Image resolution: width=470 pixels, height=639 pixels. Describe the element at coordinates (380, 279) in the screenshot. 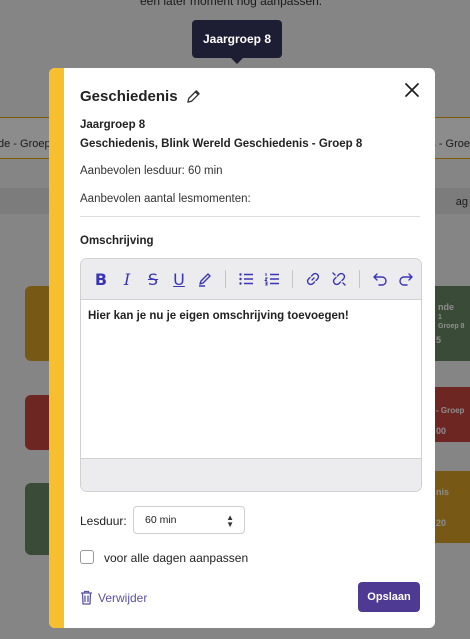

I see `undo-icon` at that location.